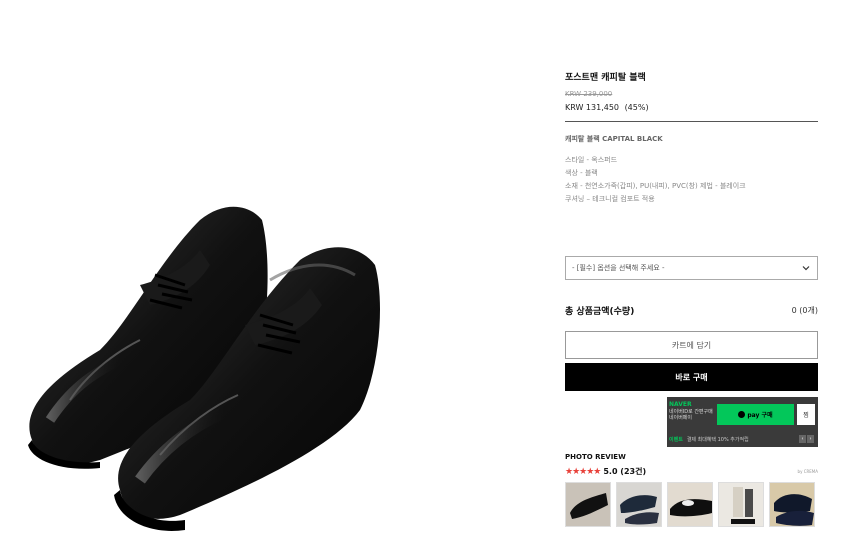 This screenshot has height=558, width=850. Describe the element at coordinates (625, 471) in the screenshot. I see `review-score: 5.0 (23건)` at that location.